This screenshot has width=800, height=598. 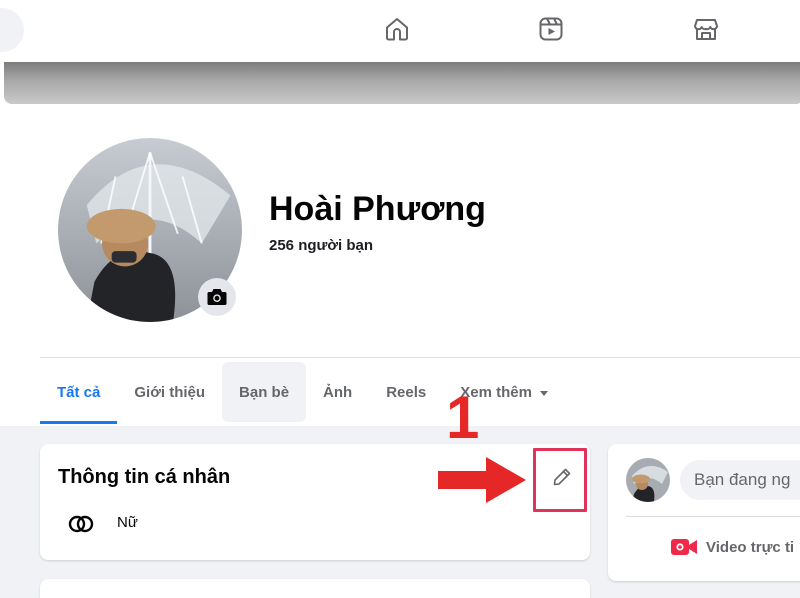 What do you see at coordinates (648, 480) in the screenshot?
I see `composer-avatar` at bounding box center [648, 480].